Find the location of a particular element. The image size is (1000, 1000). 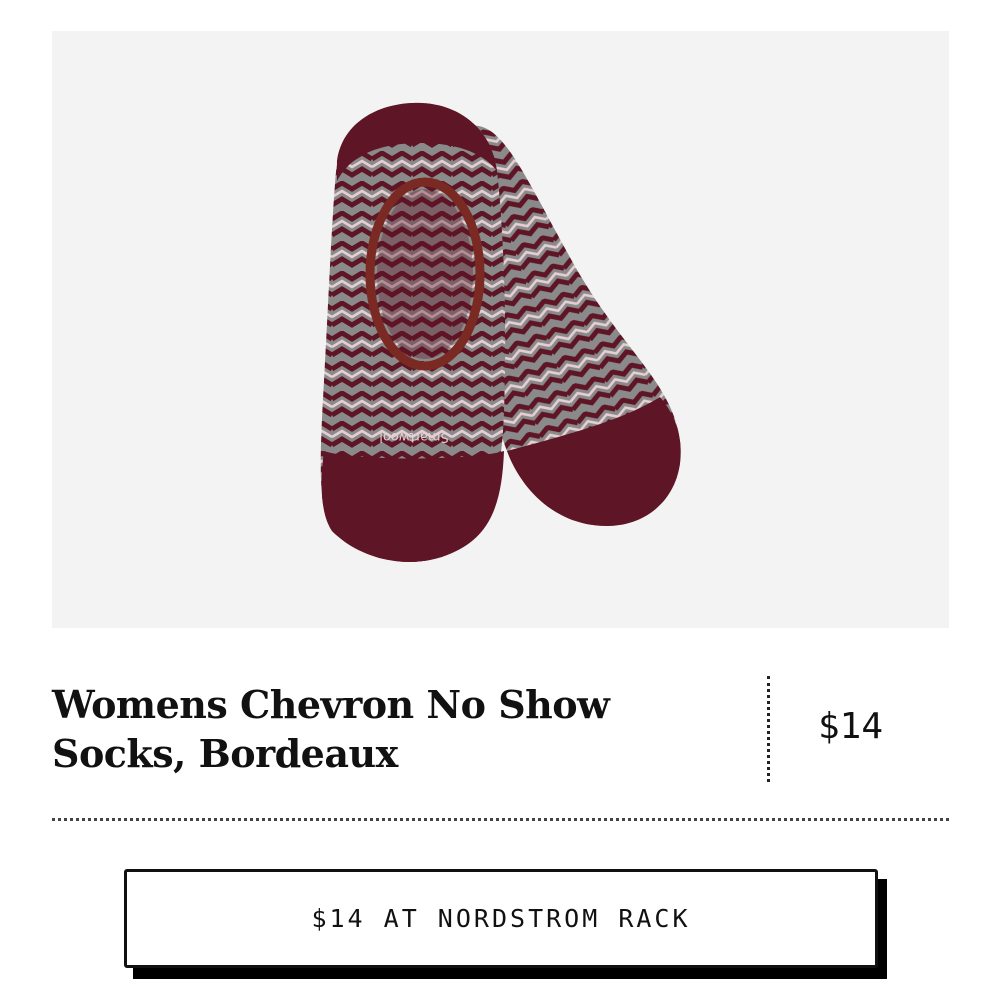

buy-button-label: $14 AT NORDSTROM RACK is located at coordinates (501, 918).